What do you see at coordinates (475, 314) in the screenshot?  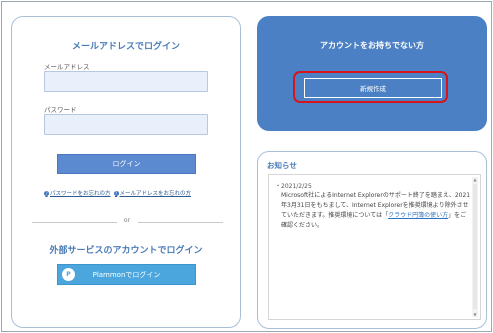 I see `scroll-down-arrow-icon: ▼` at bounding box center [475, 314].